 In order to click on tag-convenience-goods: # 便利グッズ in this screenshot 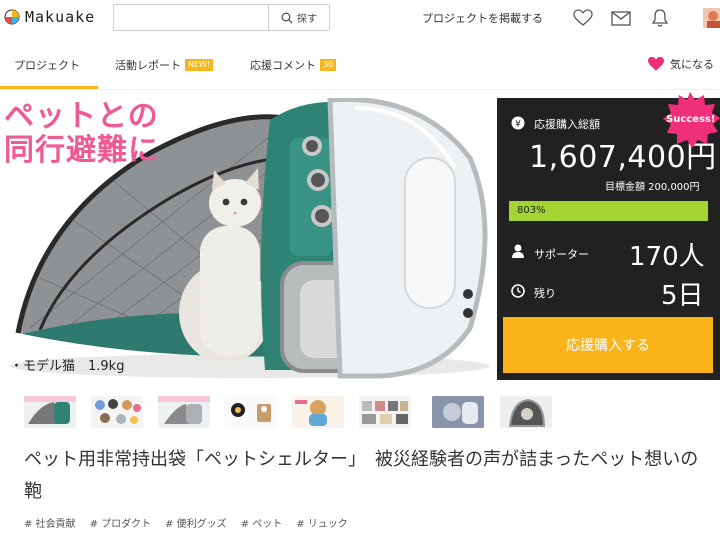, I will do `click(196, 522)`.